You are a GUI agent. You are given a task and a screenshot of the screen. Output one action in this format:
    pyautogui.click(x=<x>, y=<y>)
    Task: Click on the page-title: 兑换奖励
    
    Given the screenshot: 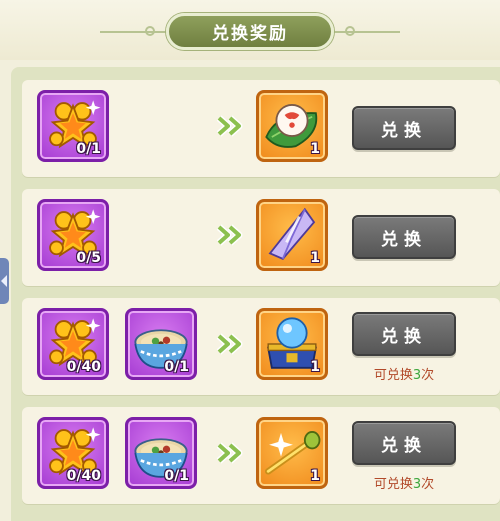 What is the action you would take?
    pyautogui.click(x=250, y=31)
    